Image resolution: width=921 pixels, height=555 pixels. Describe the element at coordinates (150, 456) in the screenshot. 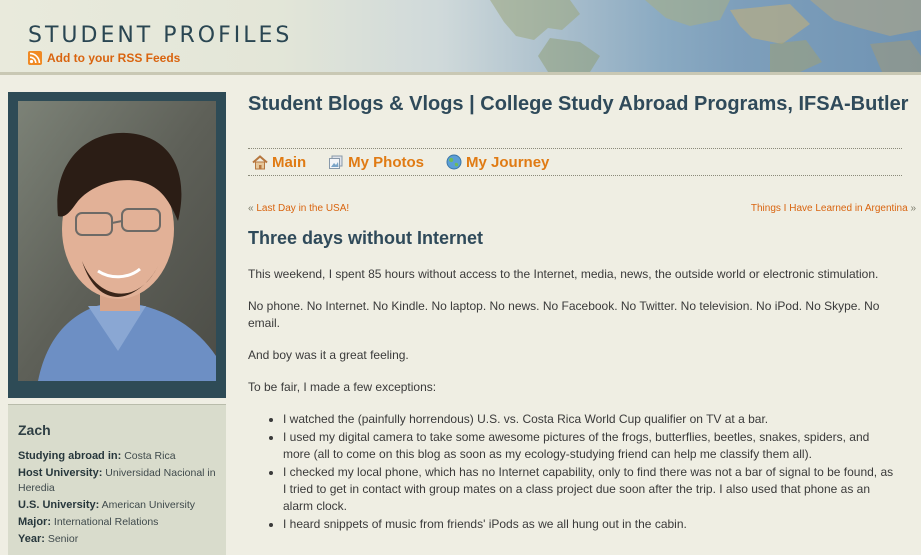

I see `field-value: Costa Rica` at that location.